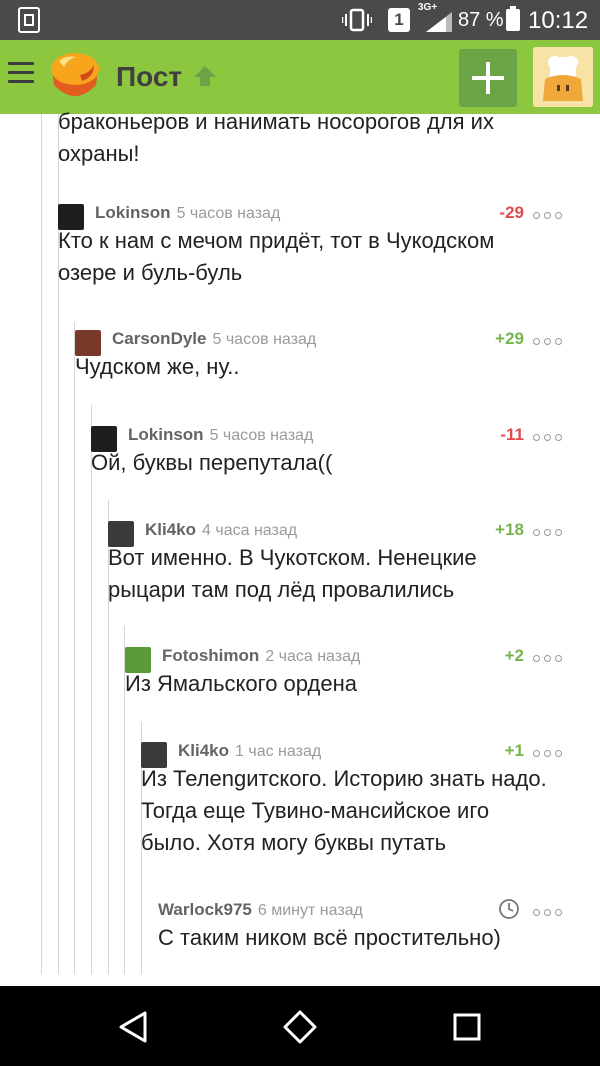 Image resolution: width=600 pixels, height=1066 pixels. What do you see at coordinates (149, 76) in the screenshot?
I see `page-title: Пост` at bounding box center [149, 76].